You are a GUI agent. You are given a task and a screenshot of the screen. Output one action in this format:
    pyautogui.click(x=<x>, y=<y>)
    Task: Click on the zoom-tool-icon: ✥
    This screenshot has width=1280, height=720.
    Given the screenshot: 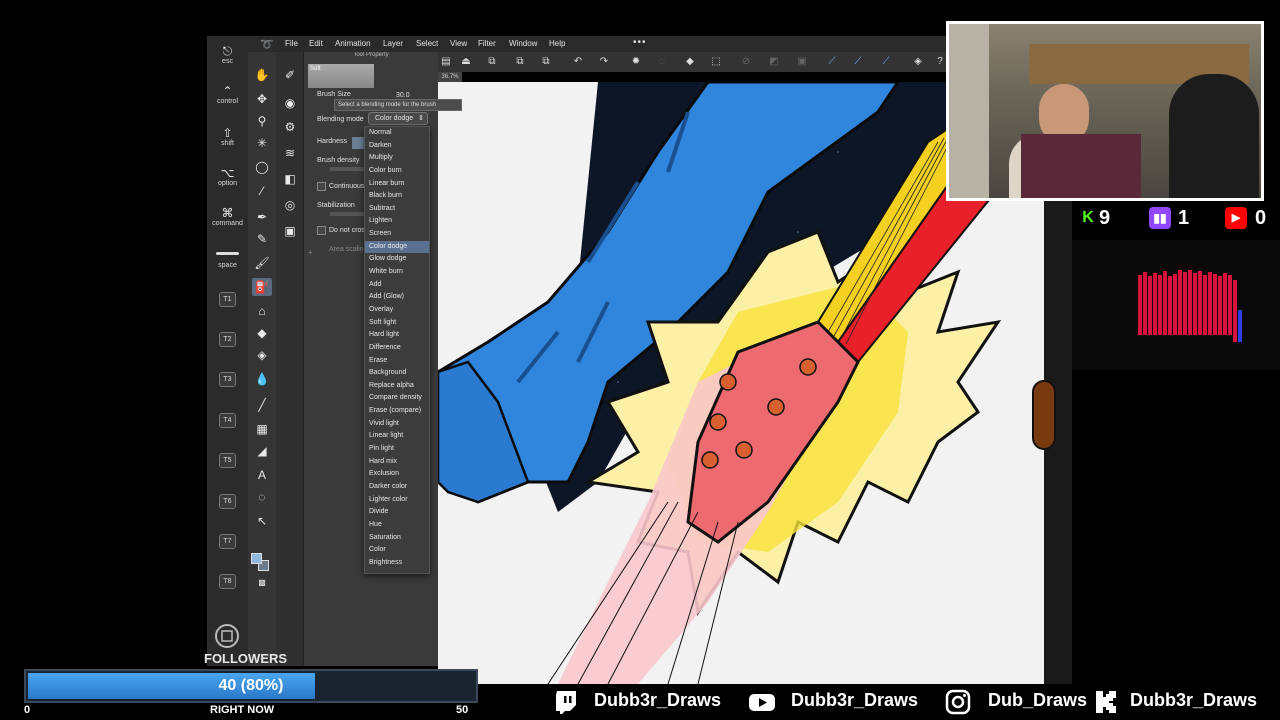 What is the action you would take?
    pyautogui.click(x=262, y=99)
    